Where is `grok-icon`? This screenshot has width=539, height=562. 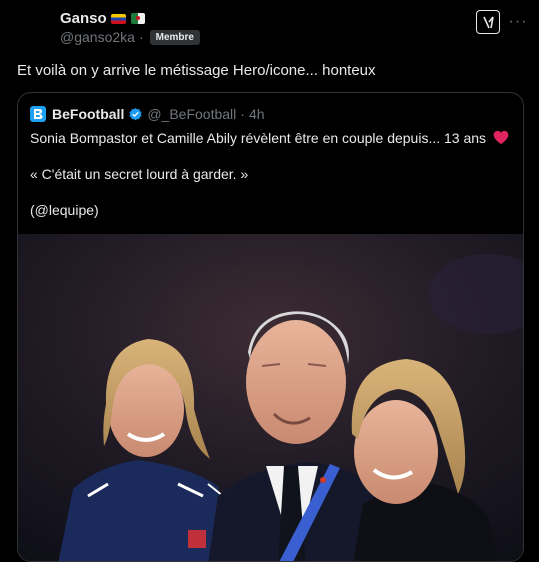
grok-icon is located at coordinates (488, 22).